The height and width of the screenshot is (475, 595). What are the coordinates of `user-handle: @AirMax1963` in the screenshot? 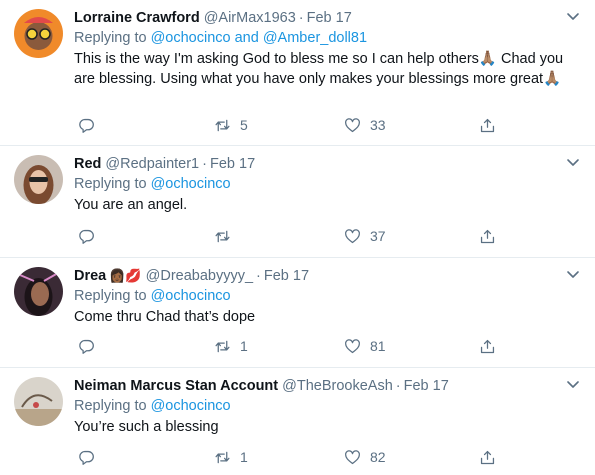 It's located at (250, 18).